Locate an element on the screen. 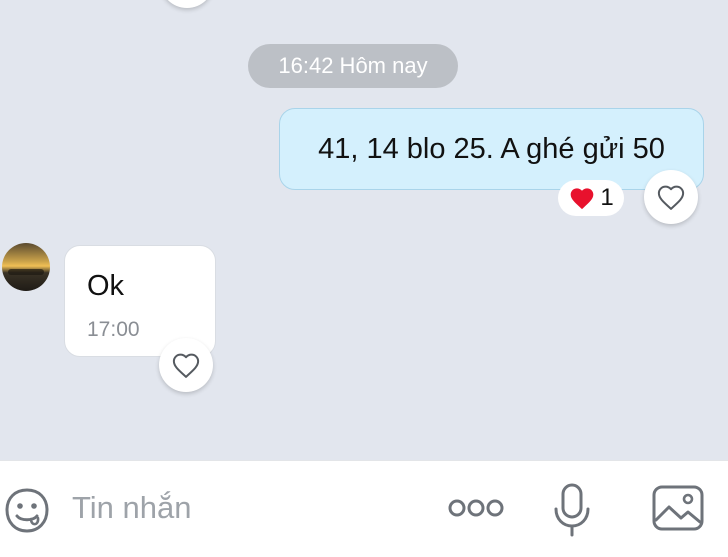  more-icon is located at coordinates (476, 508).